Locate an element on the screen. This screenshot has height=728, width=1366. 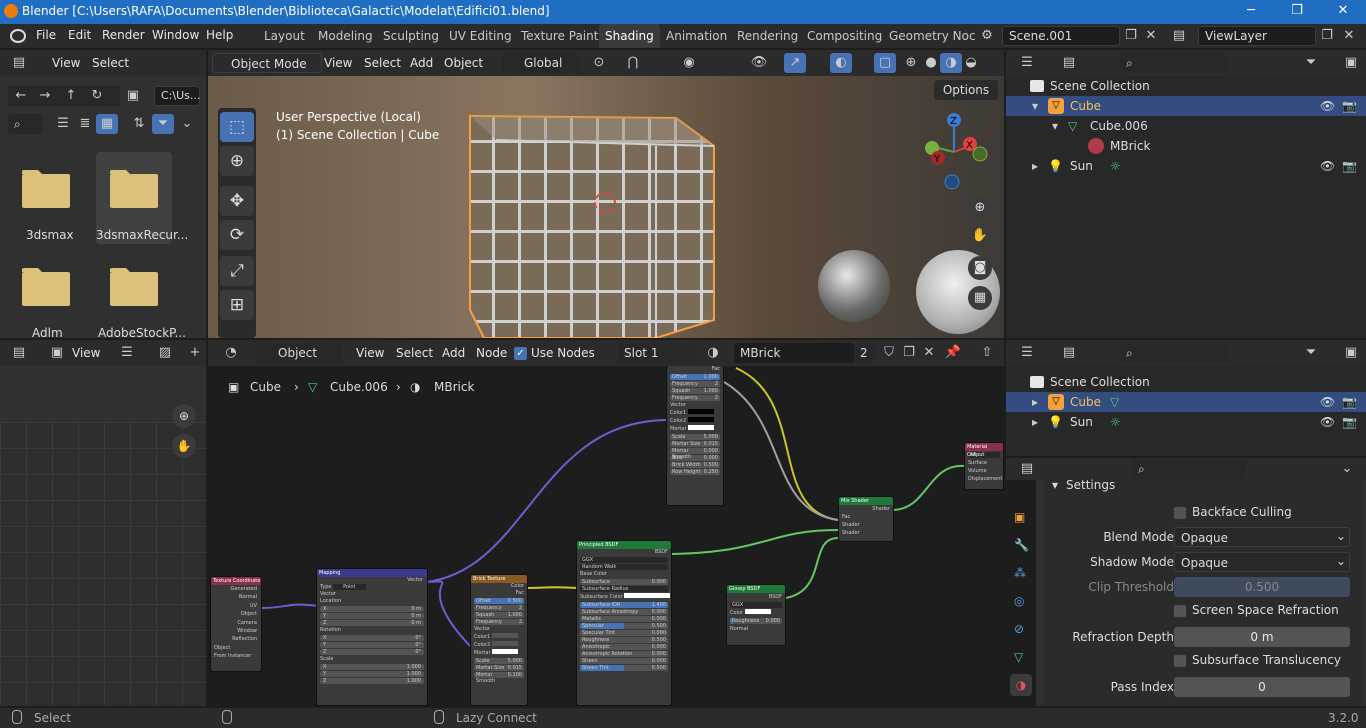
mode-dropdown: Object Mode is located at coordinates (267, 63).